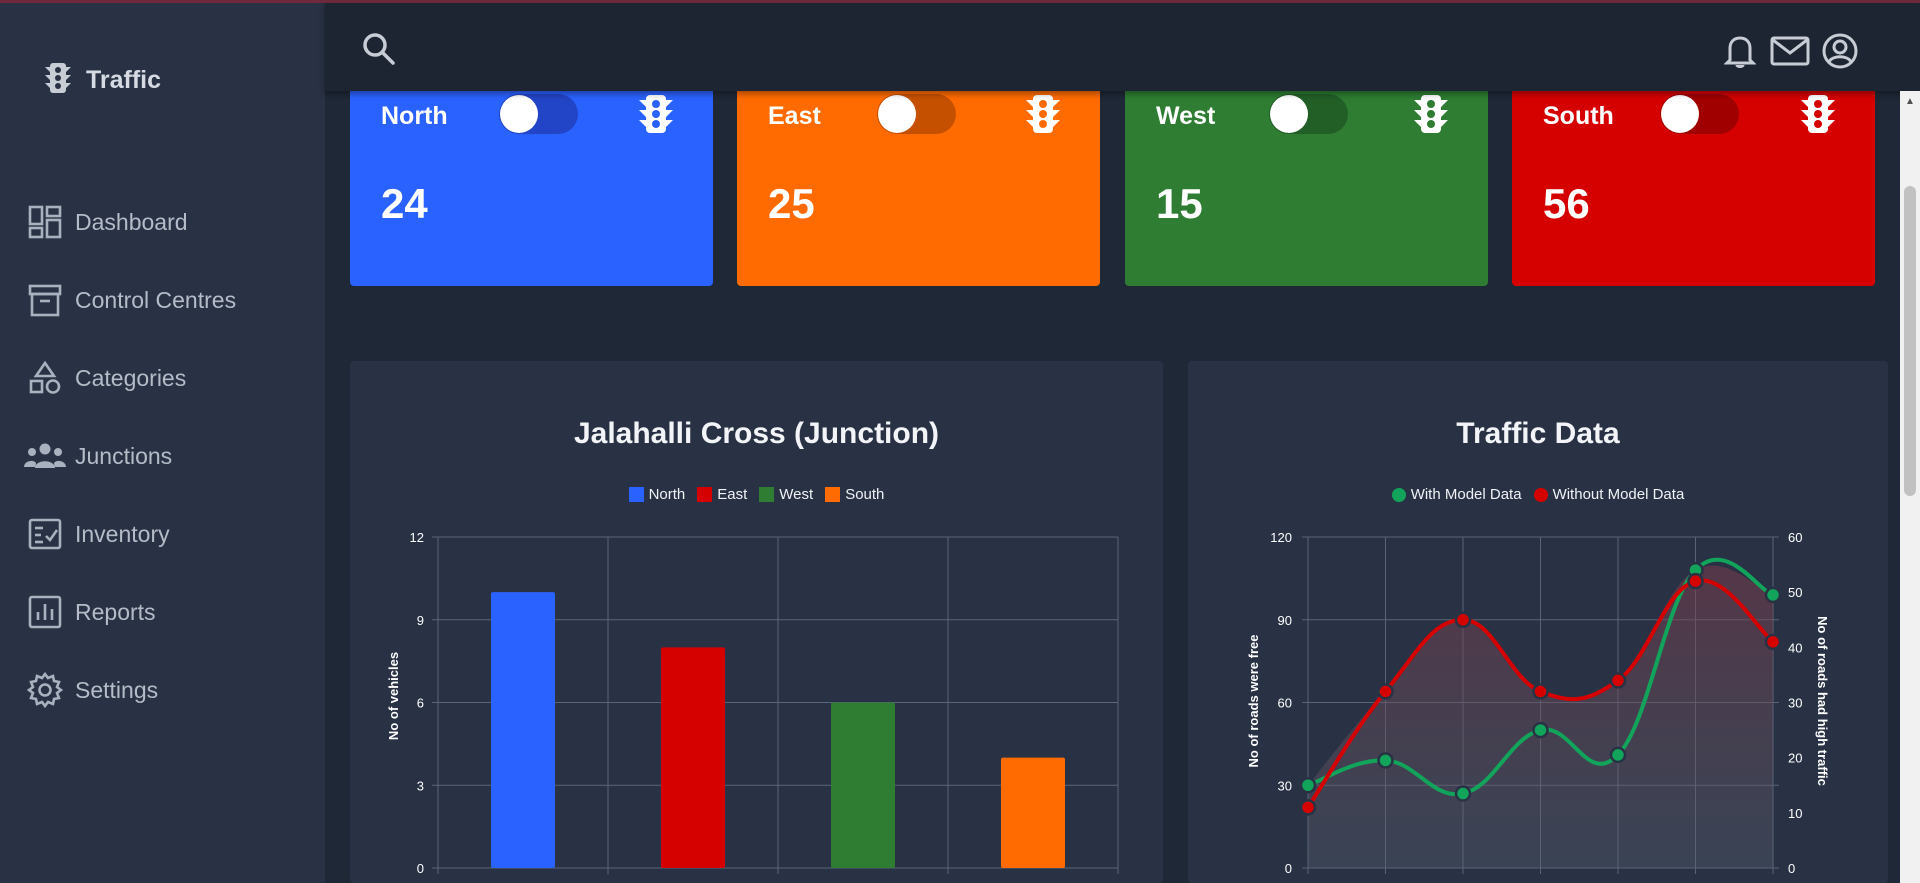  I want to click on mail-icon, so click(1790, 51).